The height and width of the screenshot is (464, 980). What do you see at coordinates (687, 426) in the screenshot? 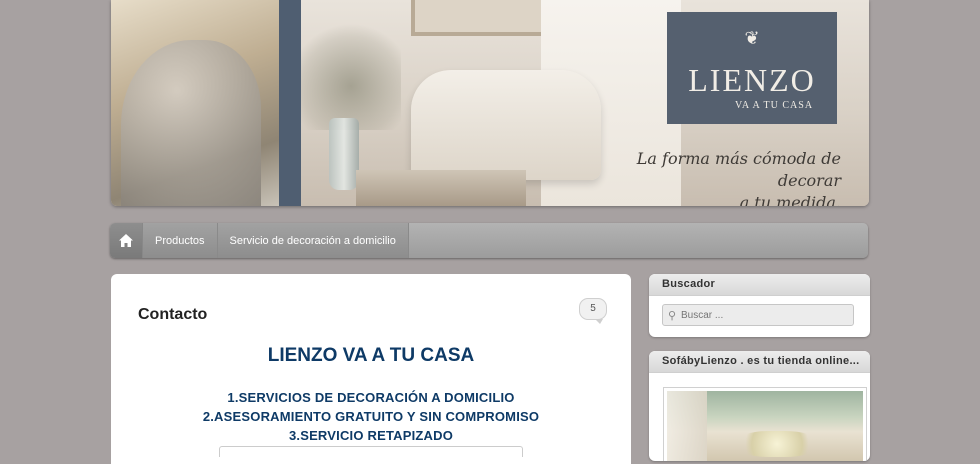
I see `shop-photo-curtain` at bounding box center [687, 426].